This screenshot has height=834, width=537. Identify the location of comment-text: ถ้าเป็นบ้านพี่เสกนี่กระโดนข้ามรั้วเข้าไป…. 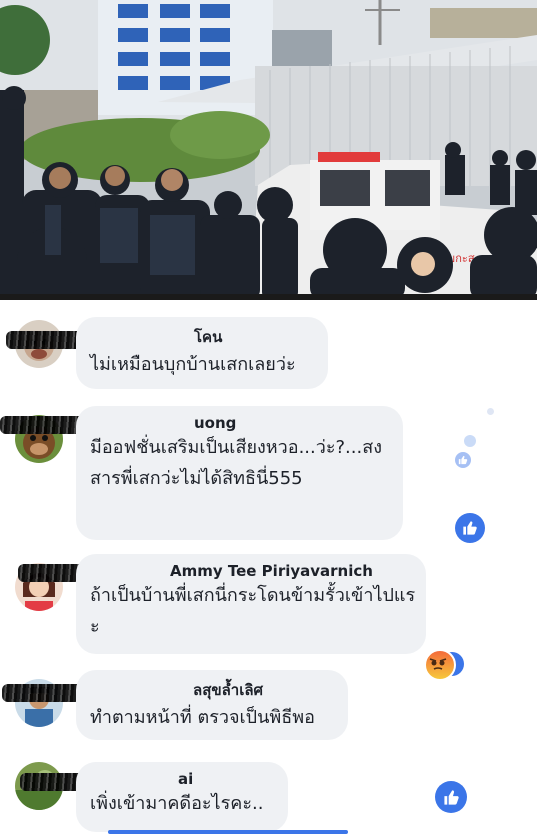
(253, 611).